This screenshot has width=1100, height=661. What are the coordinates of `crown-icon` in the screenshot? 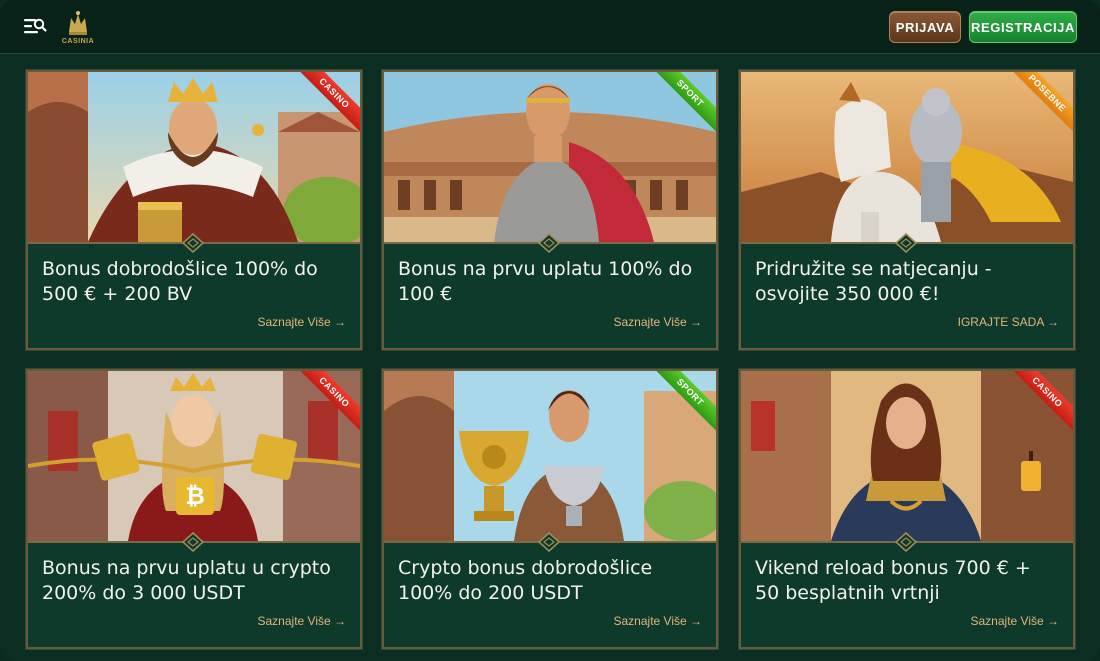 It's located at (78, 23).